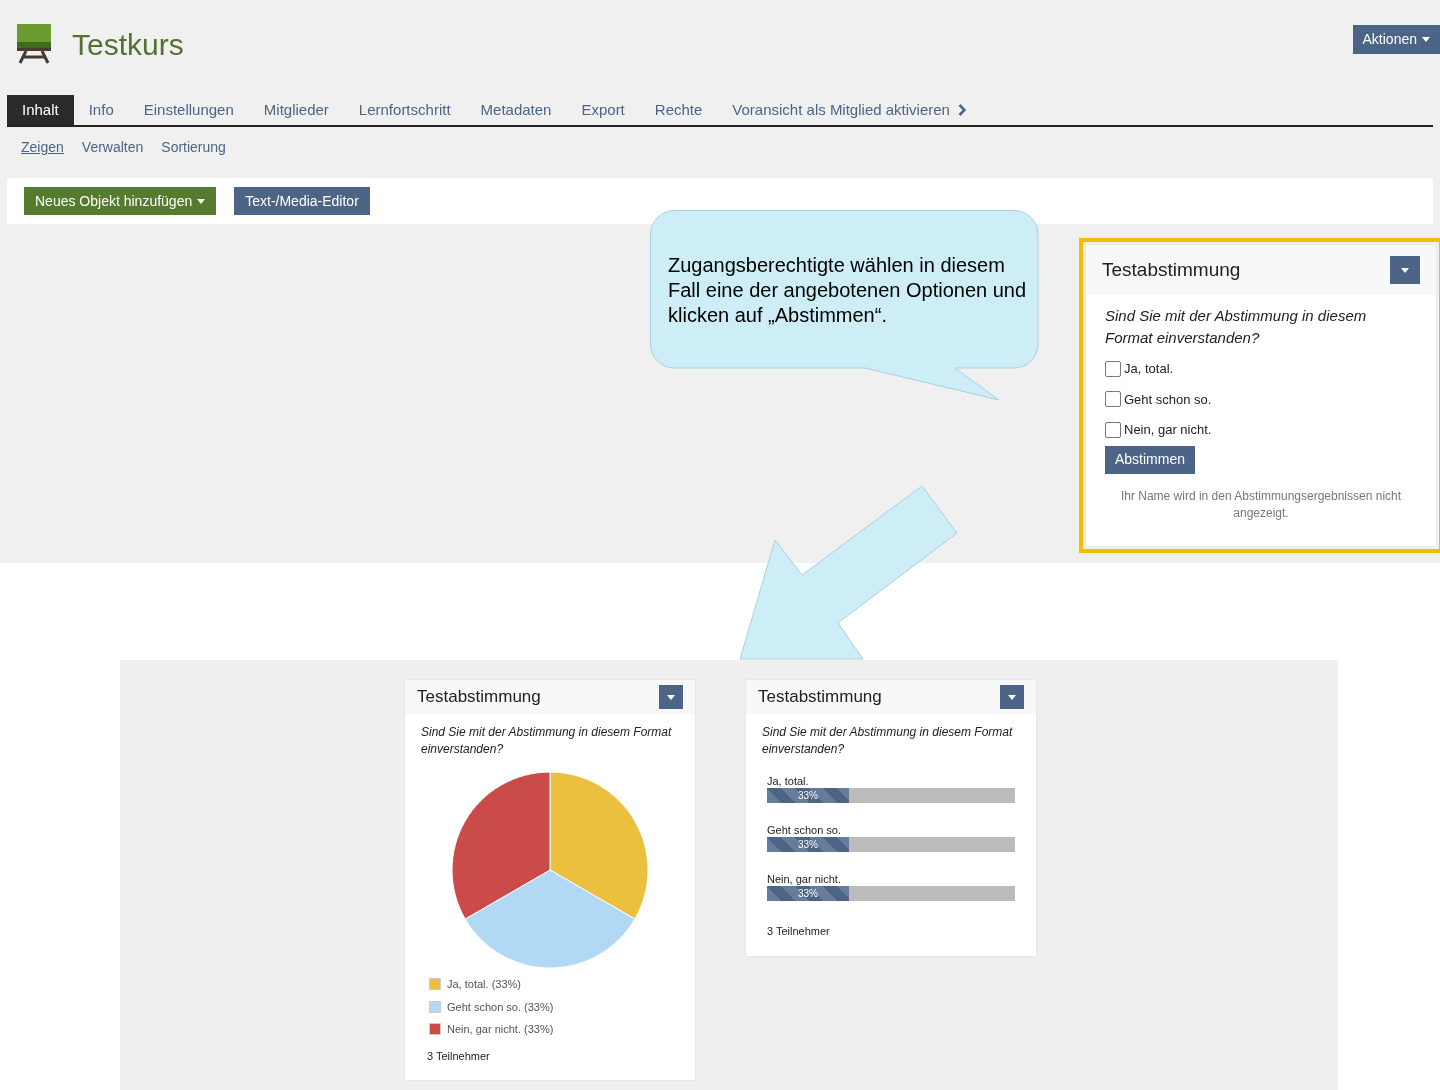 Image resolution: width=1440 pixels, height=1090 pixels. Describe the element at coordinates (112, 147) in the screenshot. I see `subtab-link: Verwalten` at that location.